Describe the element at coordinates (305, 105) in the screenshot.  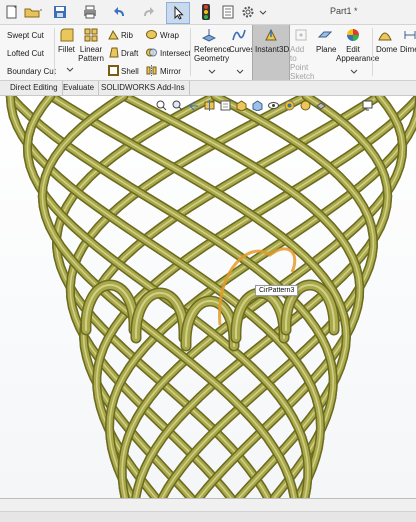
I see `apply-scene-icon` at that location.